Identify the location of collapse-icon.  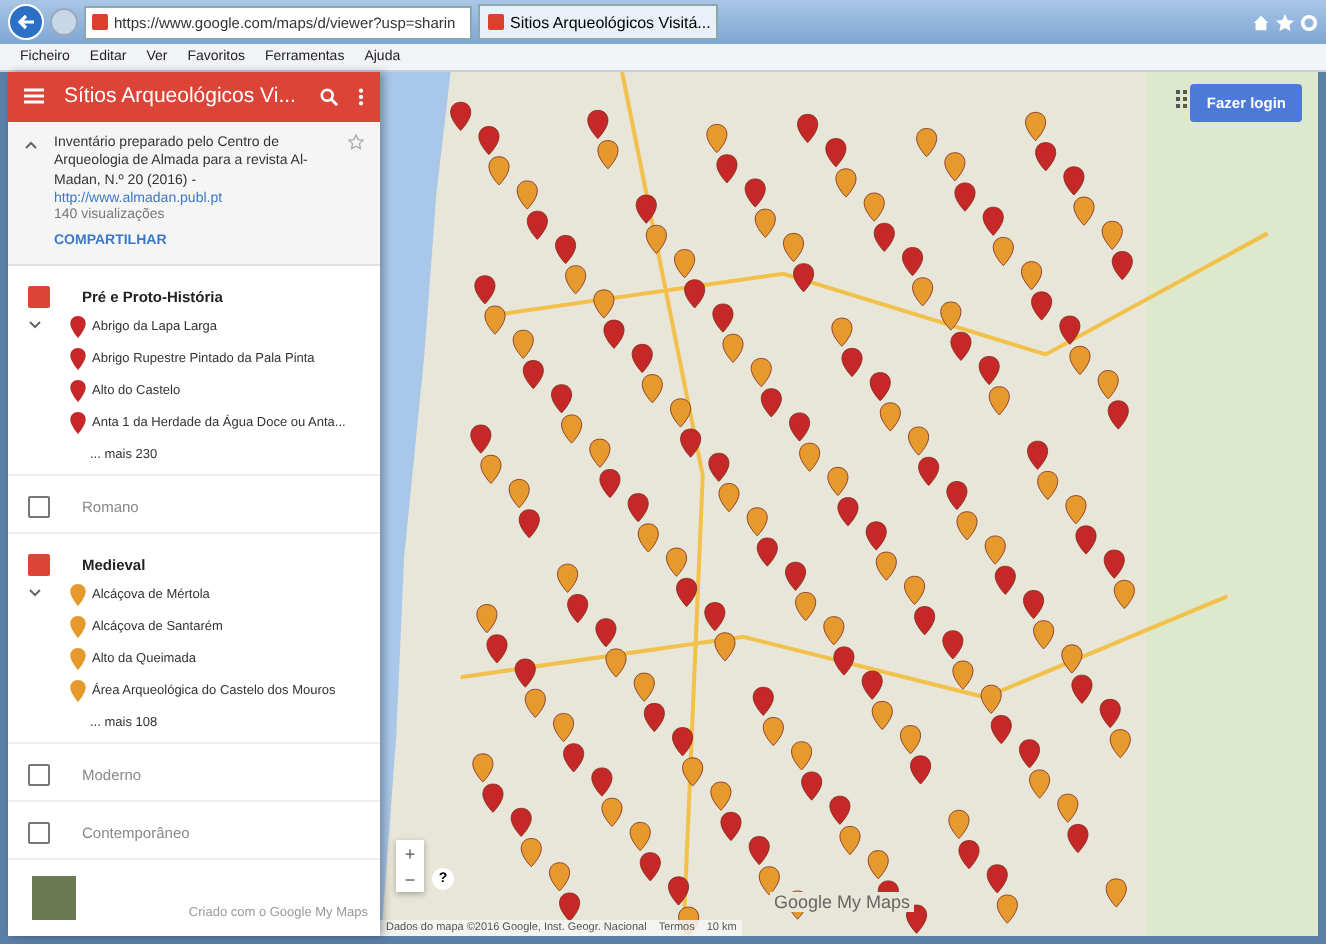
(31, 144).